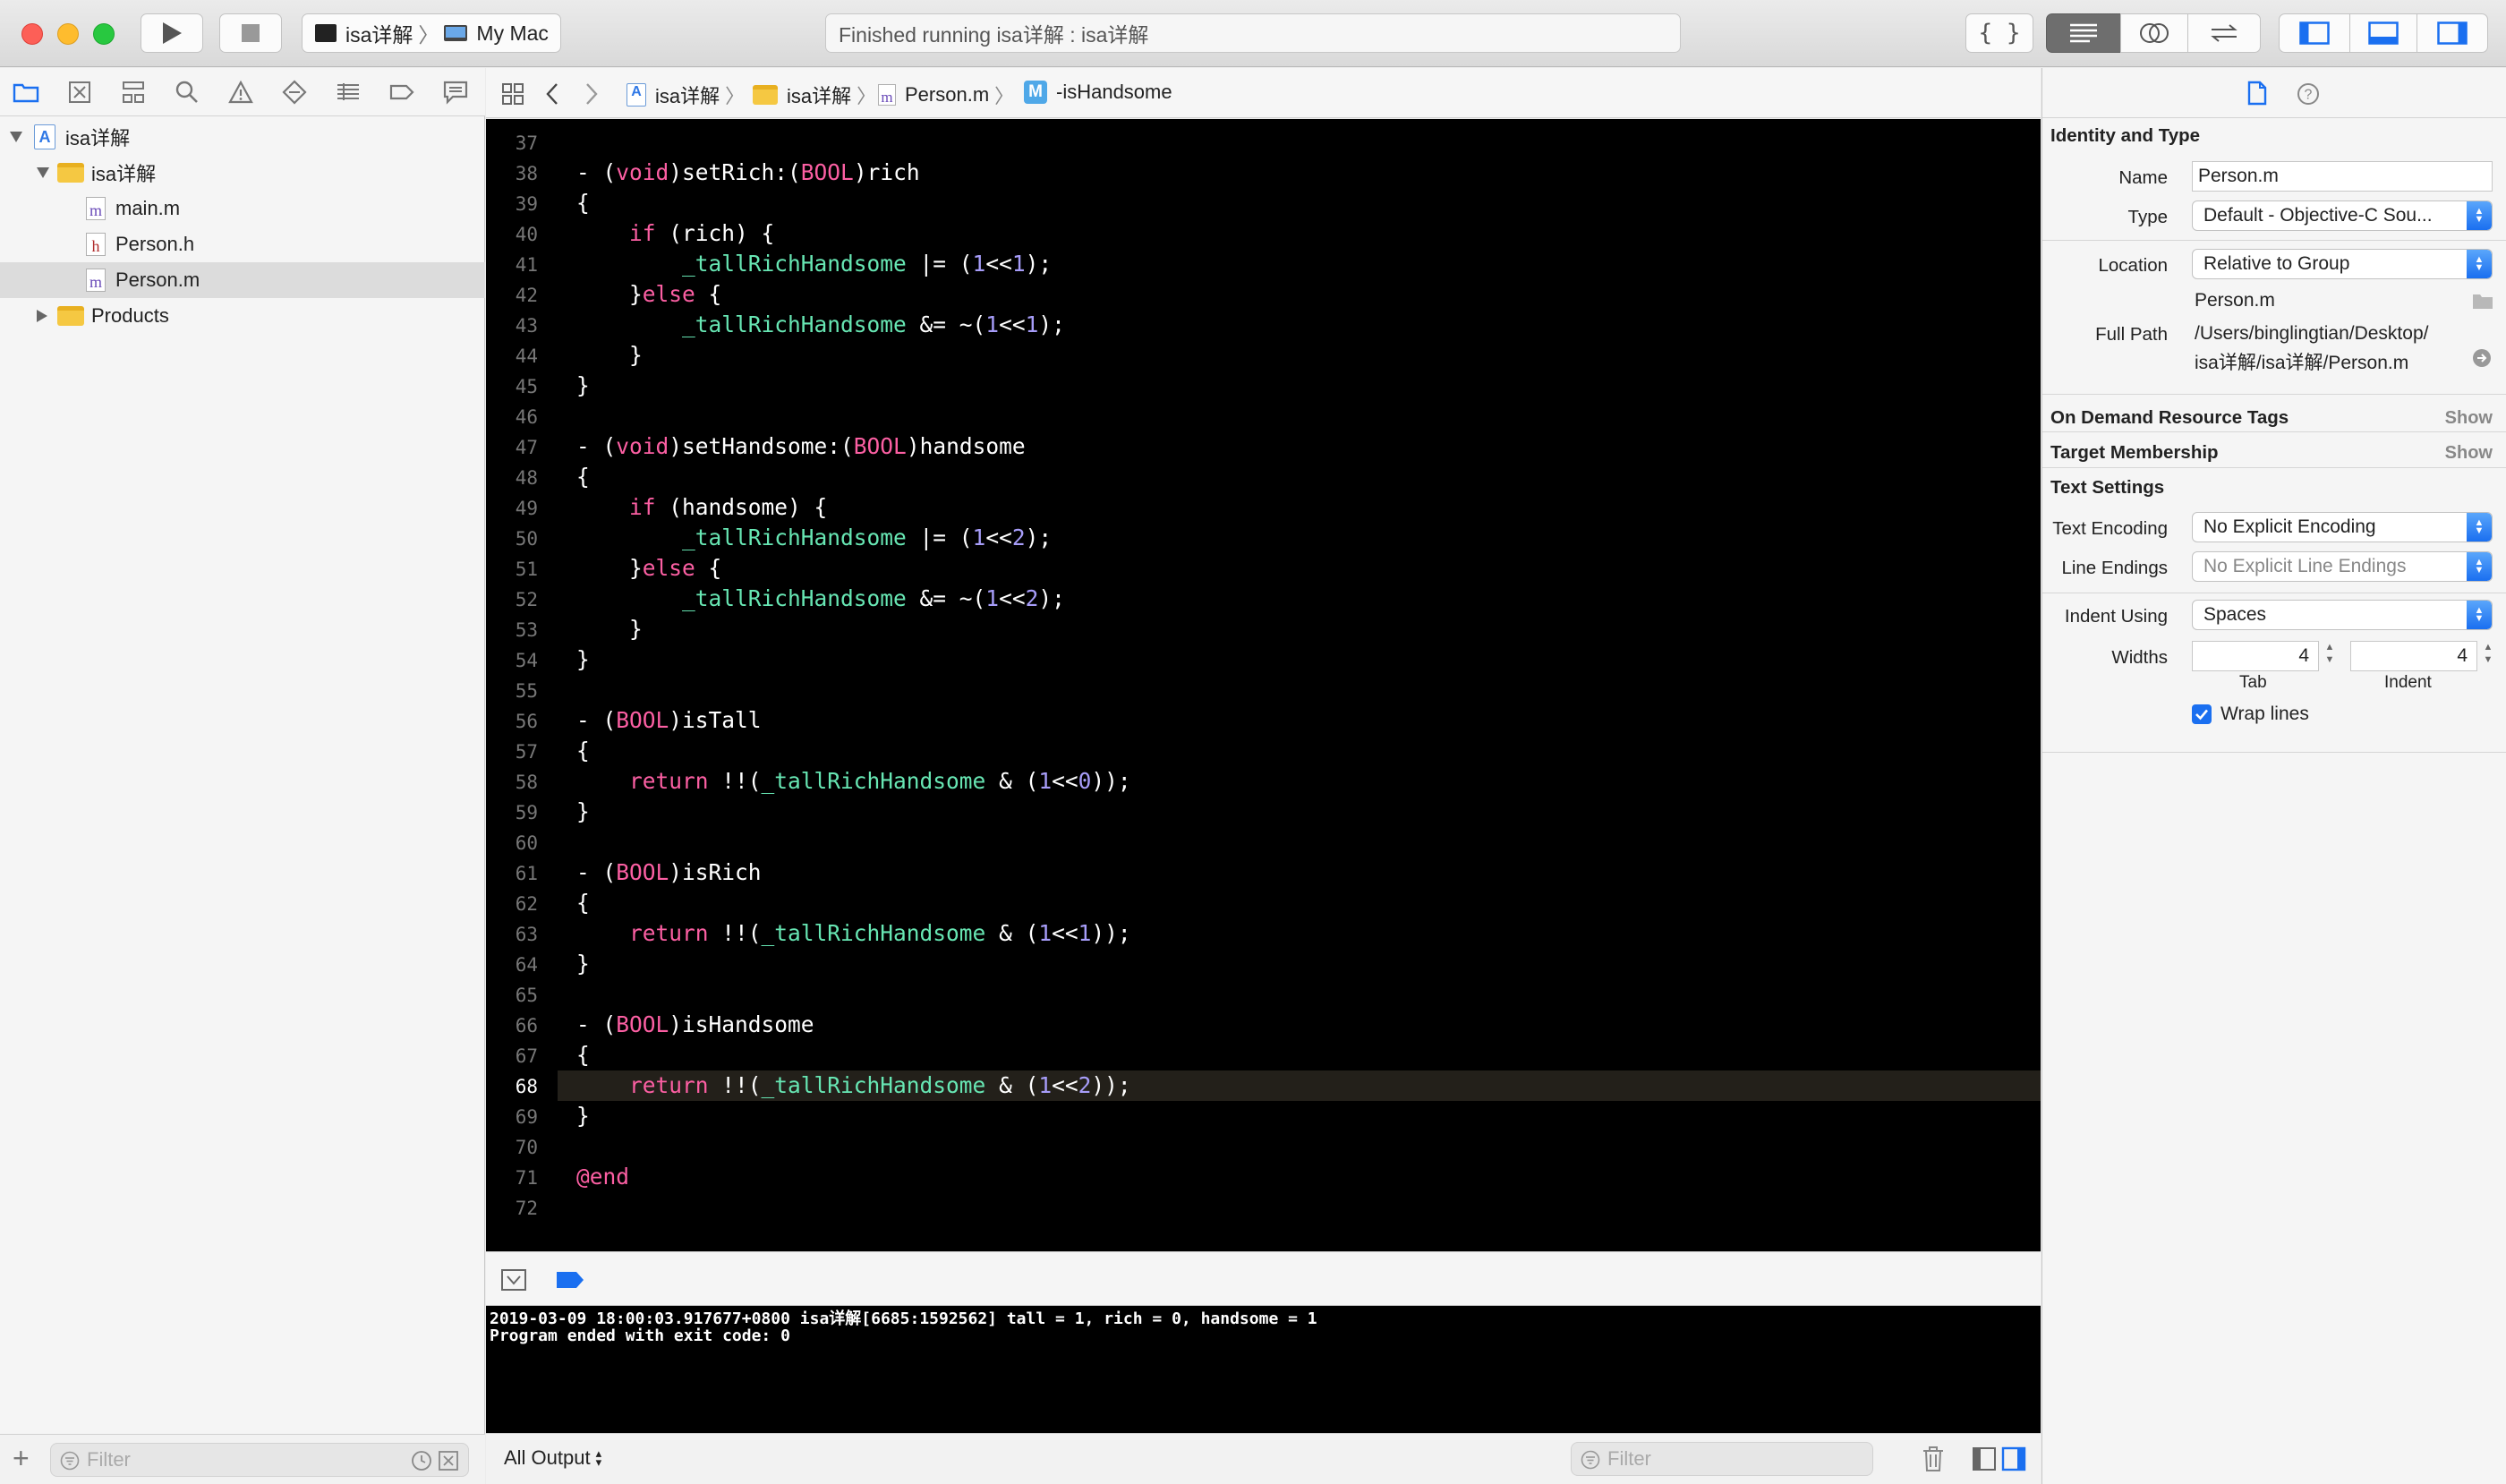  Describe the element at coordinates (640, 1335) in the screenshot. I see `console-line: Program ended with exit code: 0` at that location.